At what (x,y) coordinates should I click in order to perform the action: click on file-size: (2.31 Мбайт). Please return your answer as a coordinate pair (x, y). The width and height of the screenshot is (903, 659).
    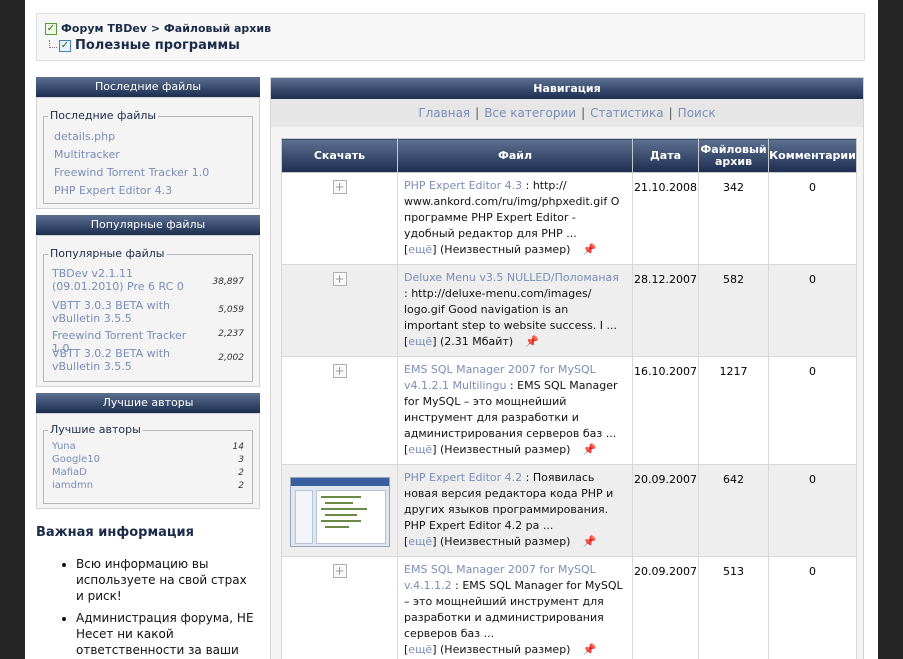
    Looking at the image, I should click on (477, 341).